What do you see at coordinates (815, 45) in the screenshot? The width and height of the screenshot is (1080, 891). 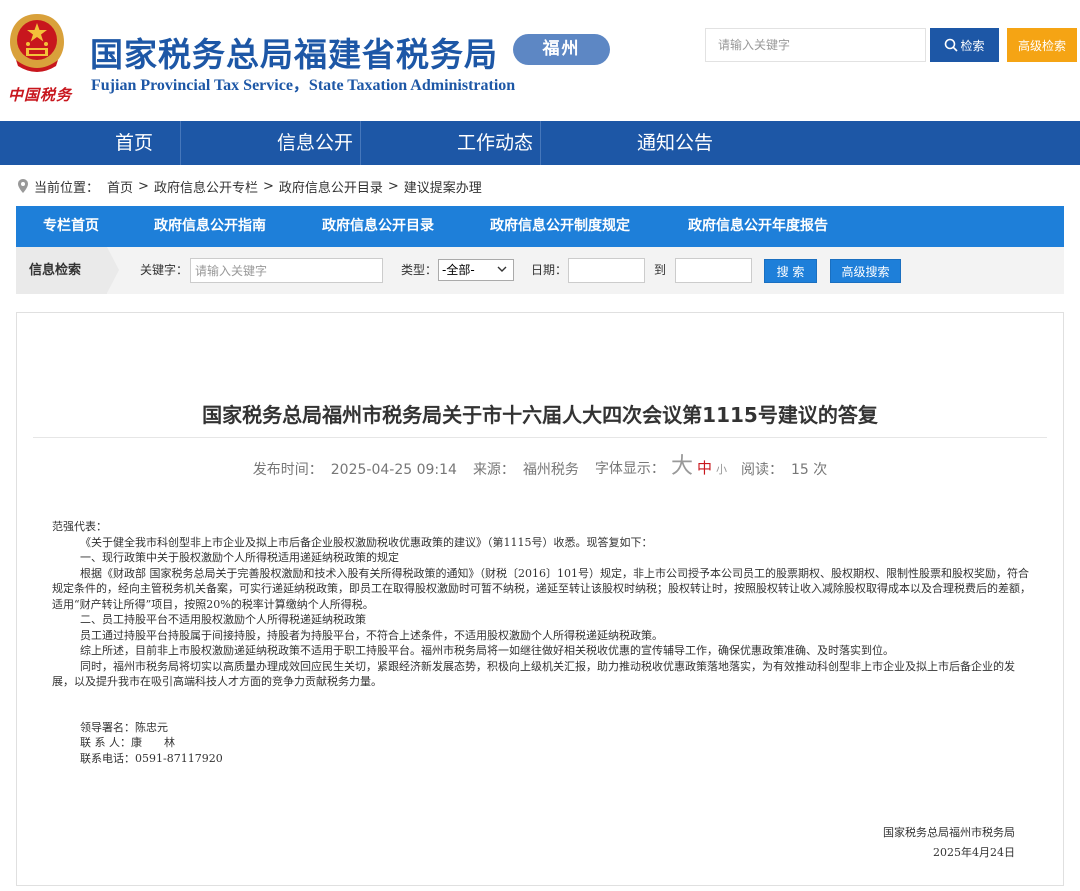 I see `top-search-input` at bounding box center [815, 45].